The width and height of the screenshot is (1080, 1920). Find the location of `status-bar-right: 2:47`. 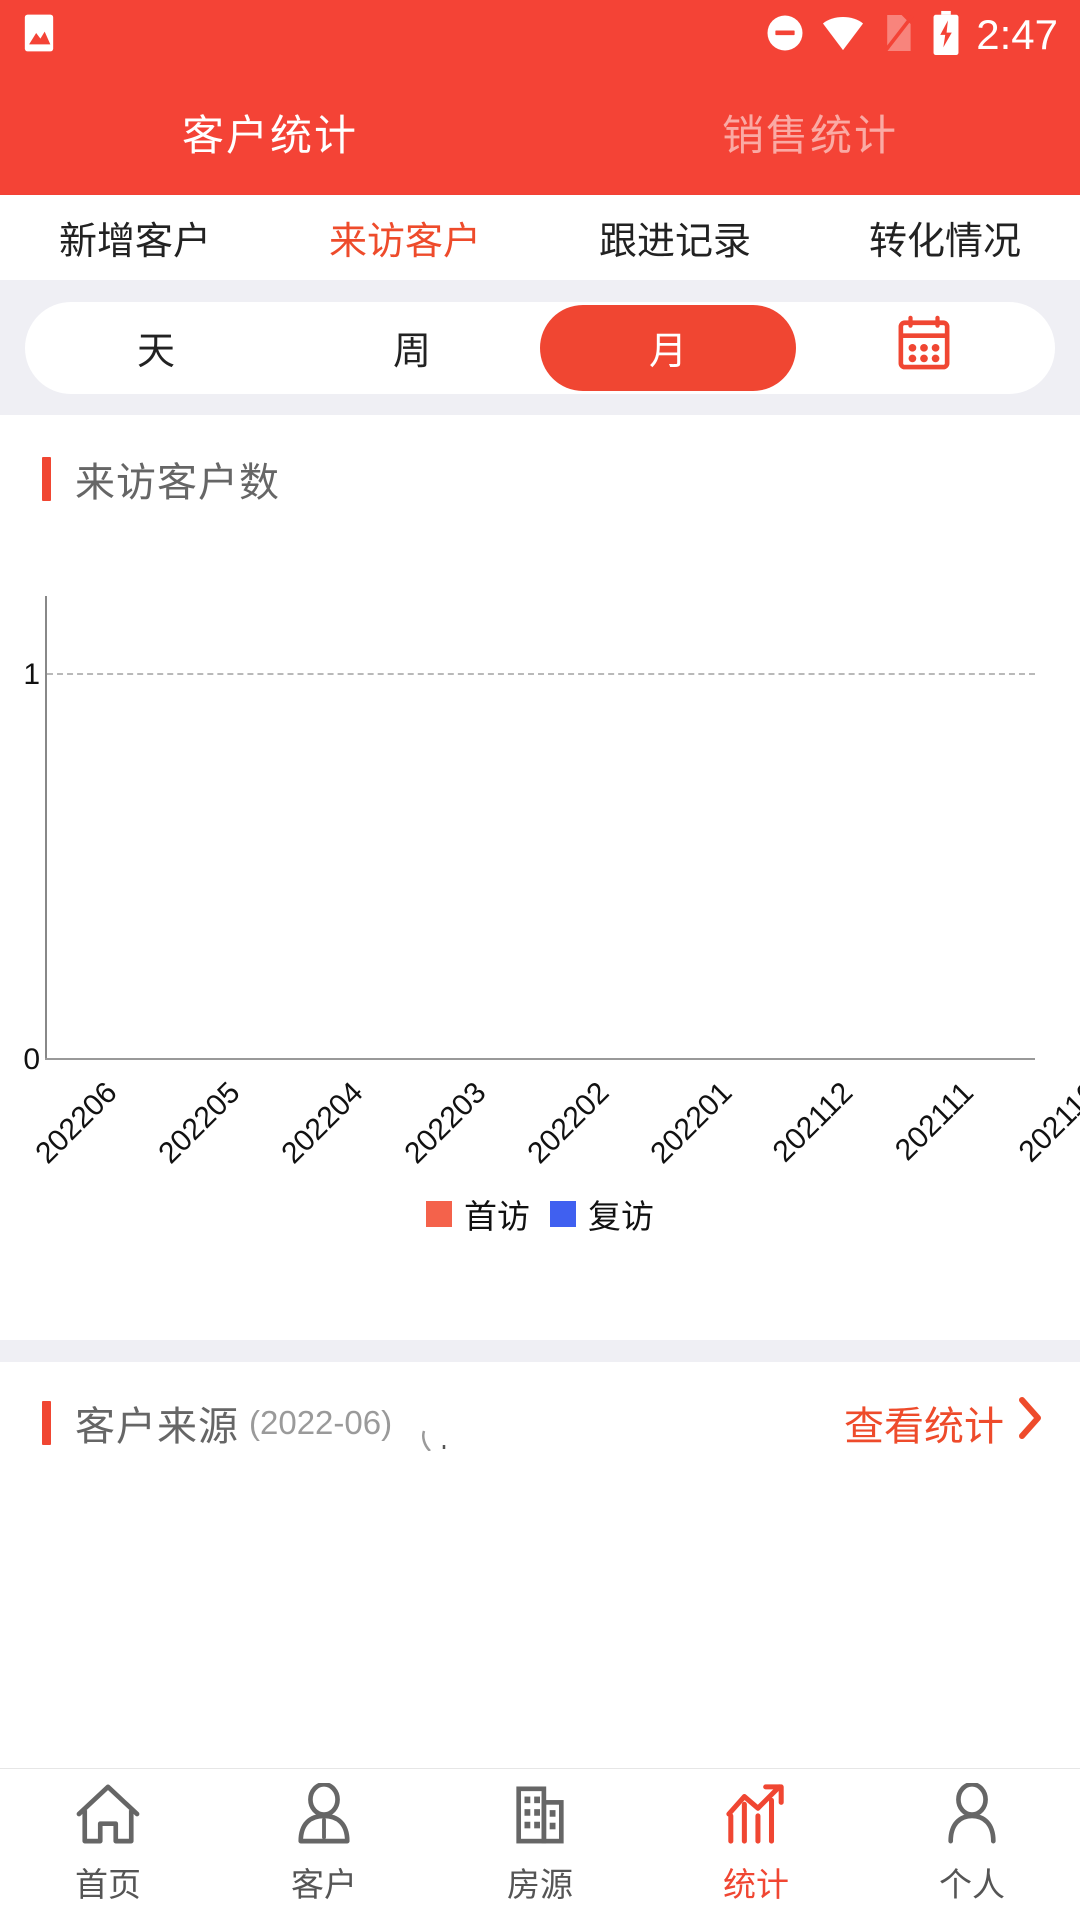

status-bar-right: 2:47 is located at coordinates (911, 35).